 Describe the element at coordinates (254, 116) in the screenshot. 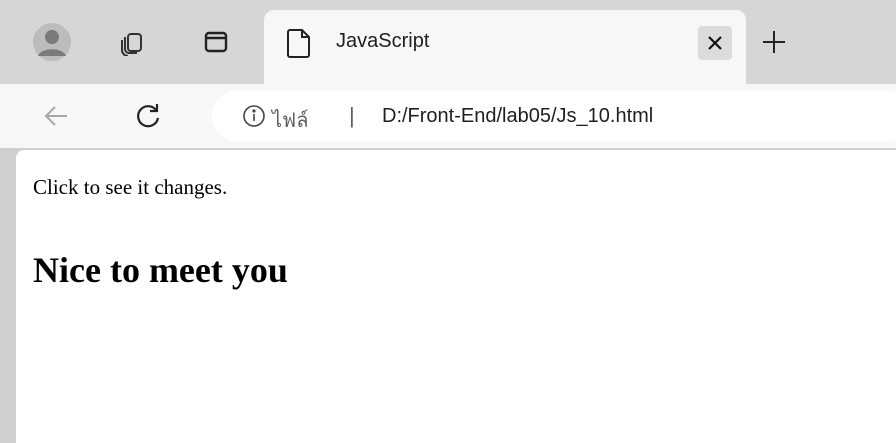

I see `info-icon` at that location.